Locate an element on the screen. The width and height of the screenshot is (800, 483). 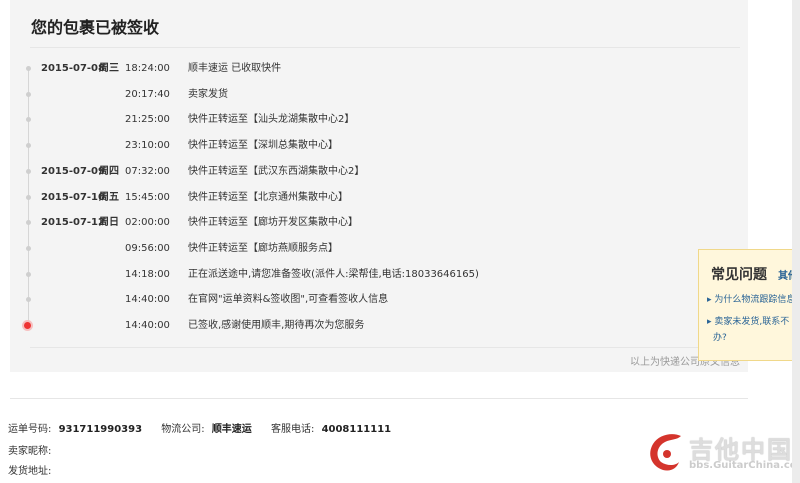
timeline-time: 07:32:00 is located at coordinates (147, 171).